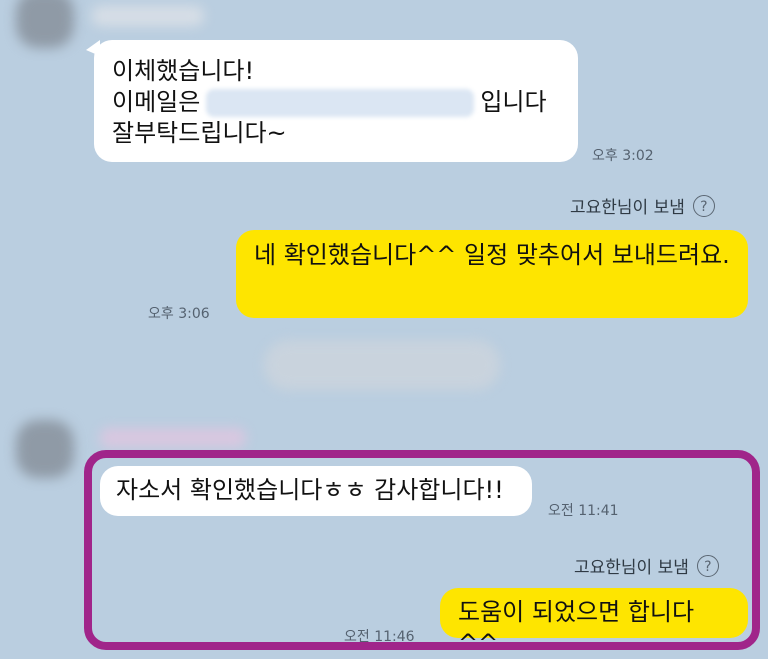 The width and height of the screenshot is (768, 659). Describe the element at coordinates (382, 365) in the screenshot. I see `blurred-attachment` at that location.